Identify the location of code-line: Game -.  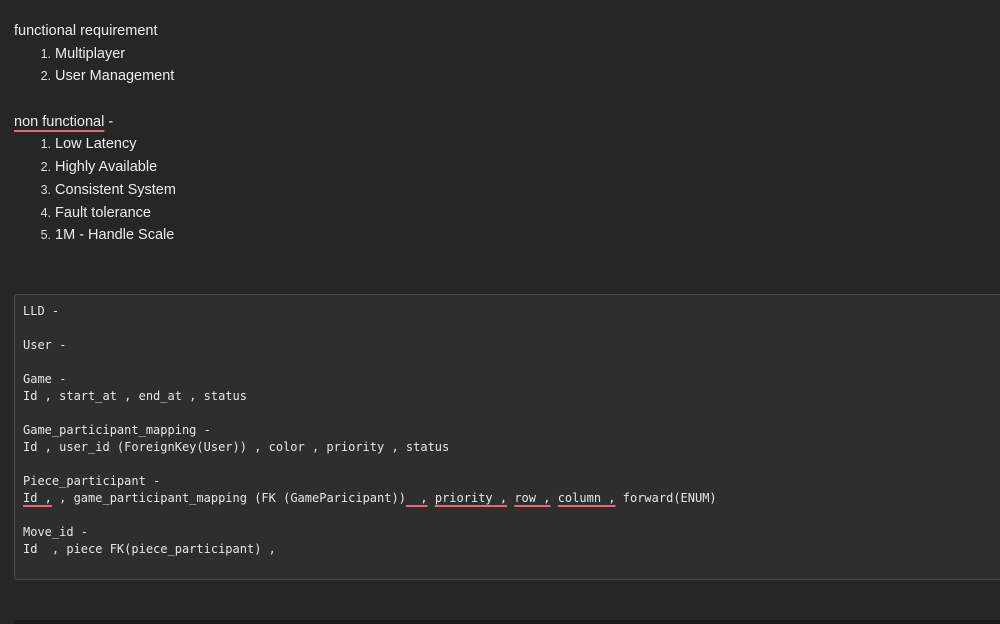
(45, 379).